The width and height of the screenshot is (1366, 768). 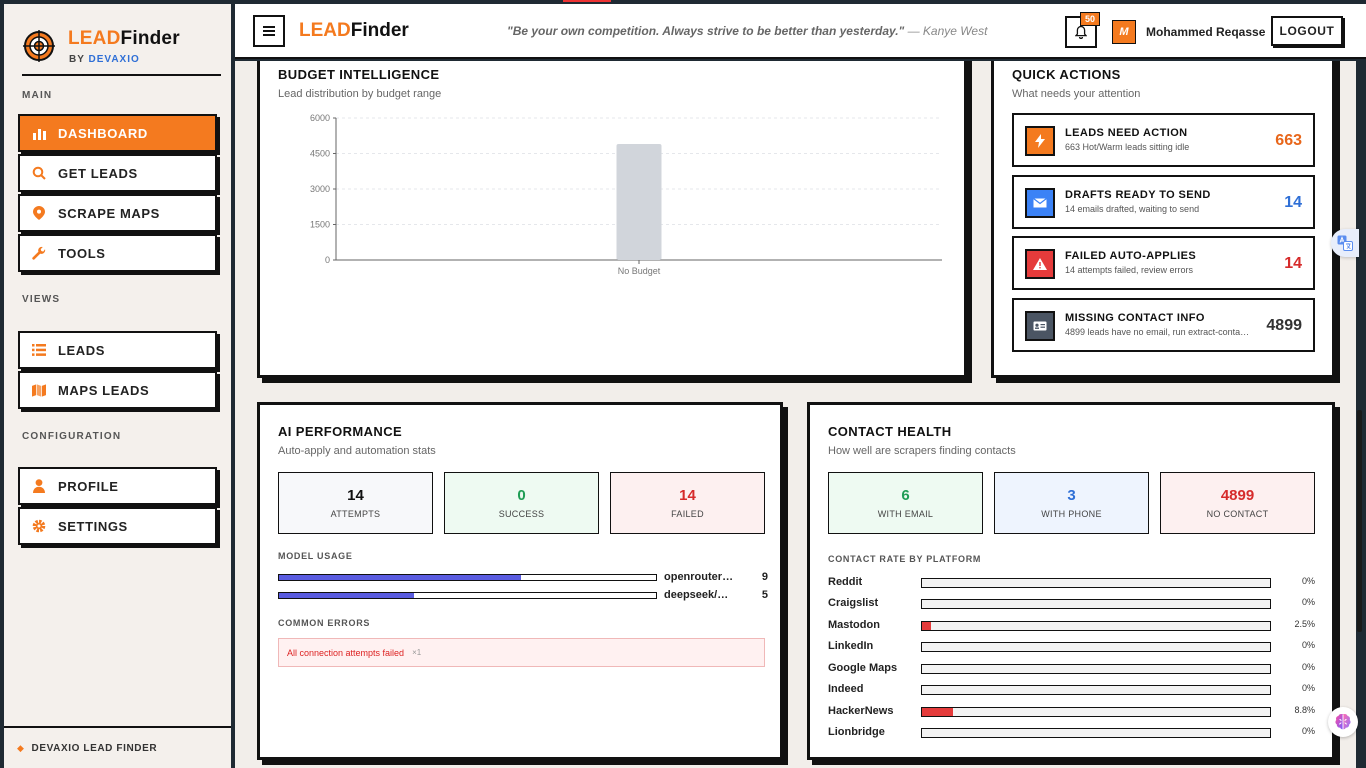 I want to click on sidebar-item-maps-leads: MAPS LEADS, so click(x=117, y=390).